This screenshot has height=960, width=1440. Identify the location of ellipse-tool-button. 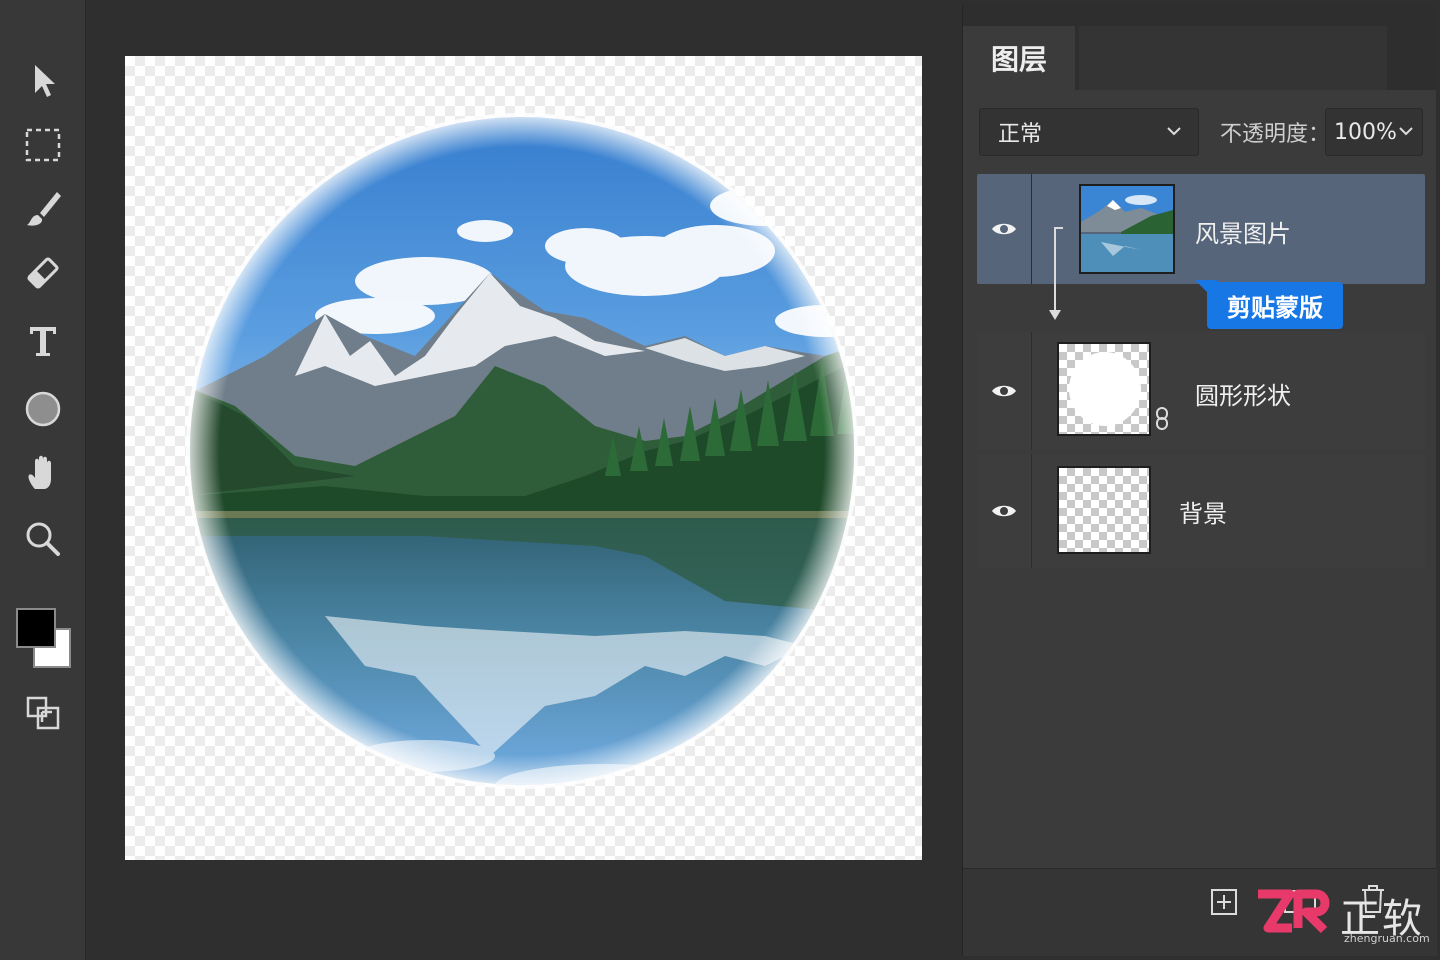
(43, 409).